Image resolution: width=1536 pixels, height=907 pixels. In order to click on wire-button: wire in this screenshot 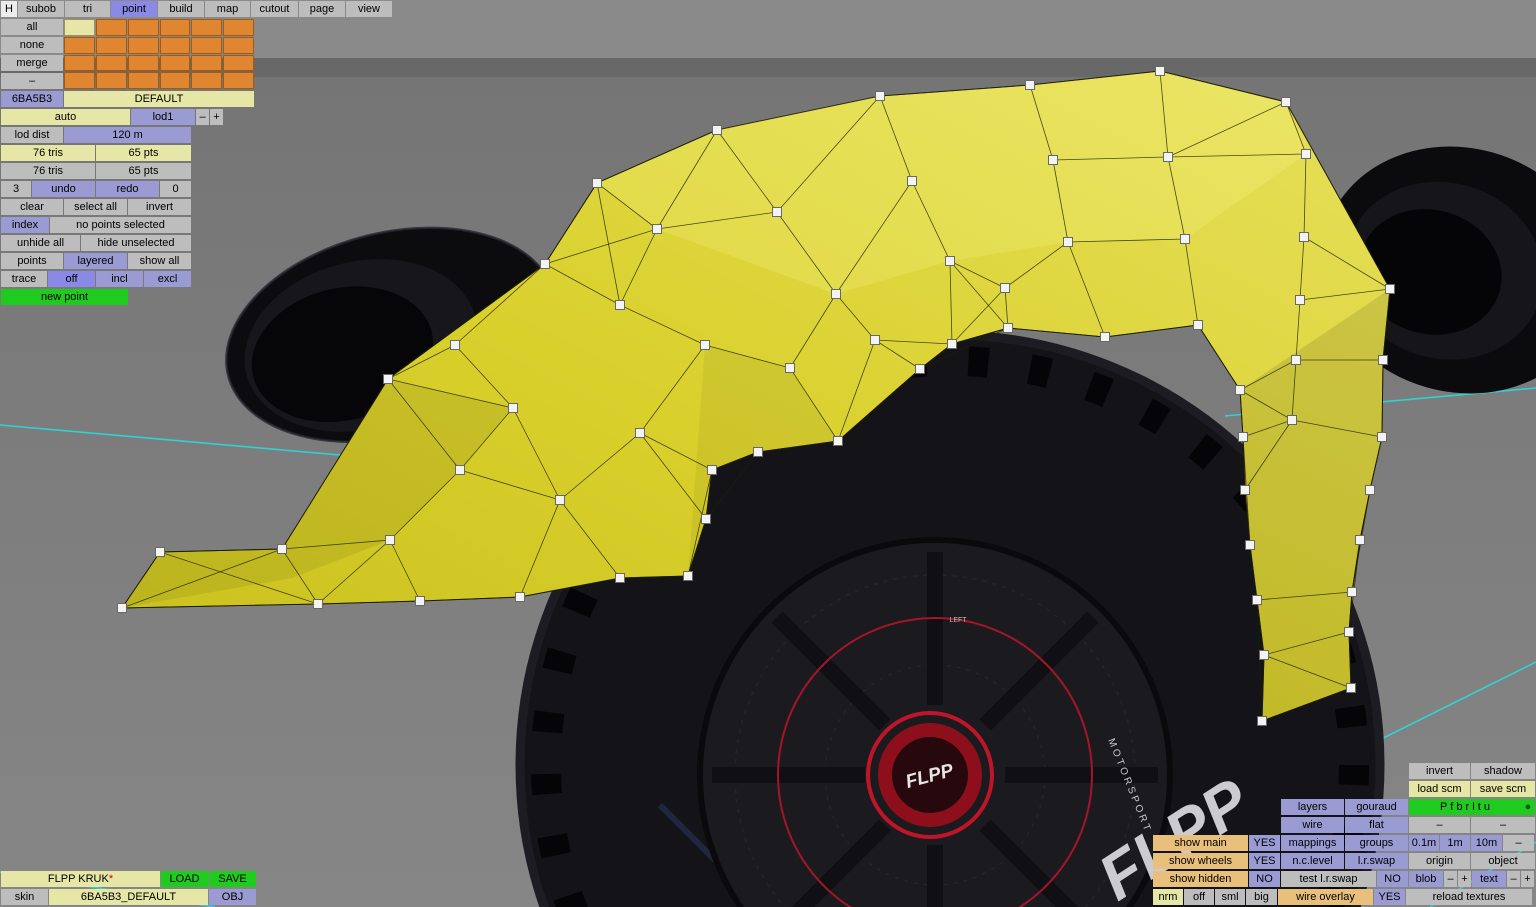, I will do `click(1312, 825)`.